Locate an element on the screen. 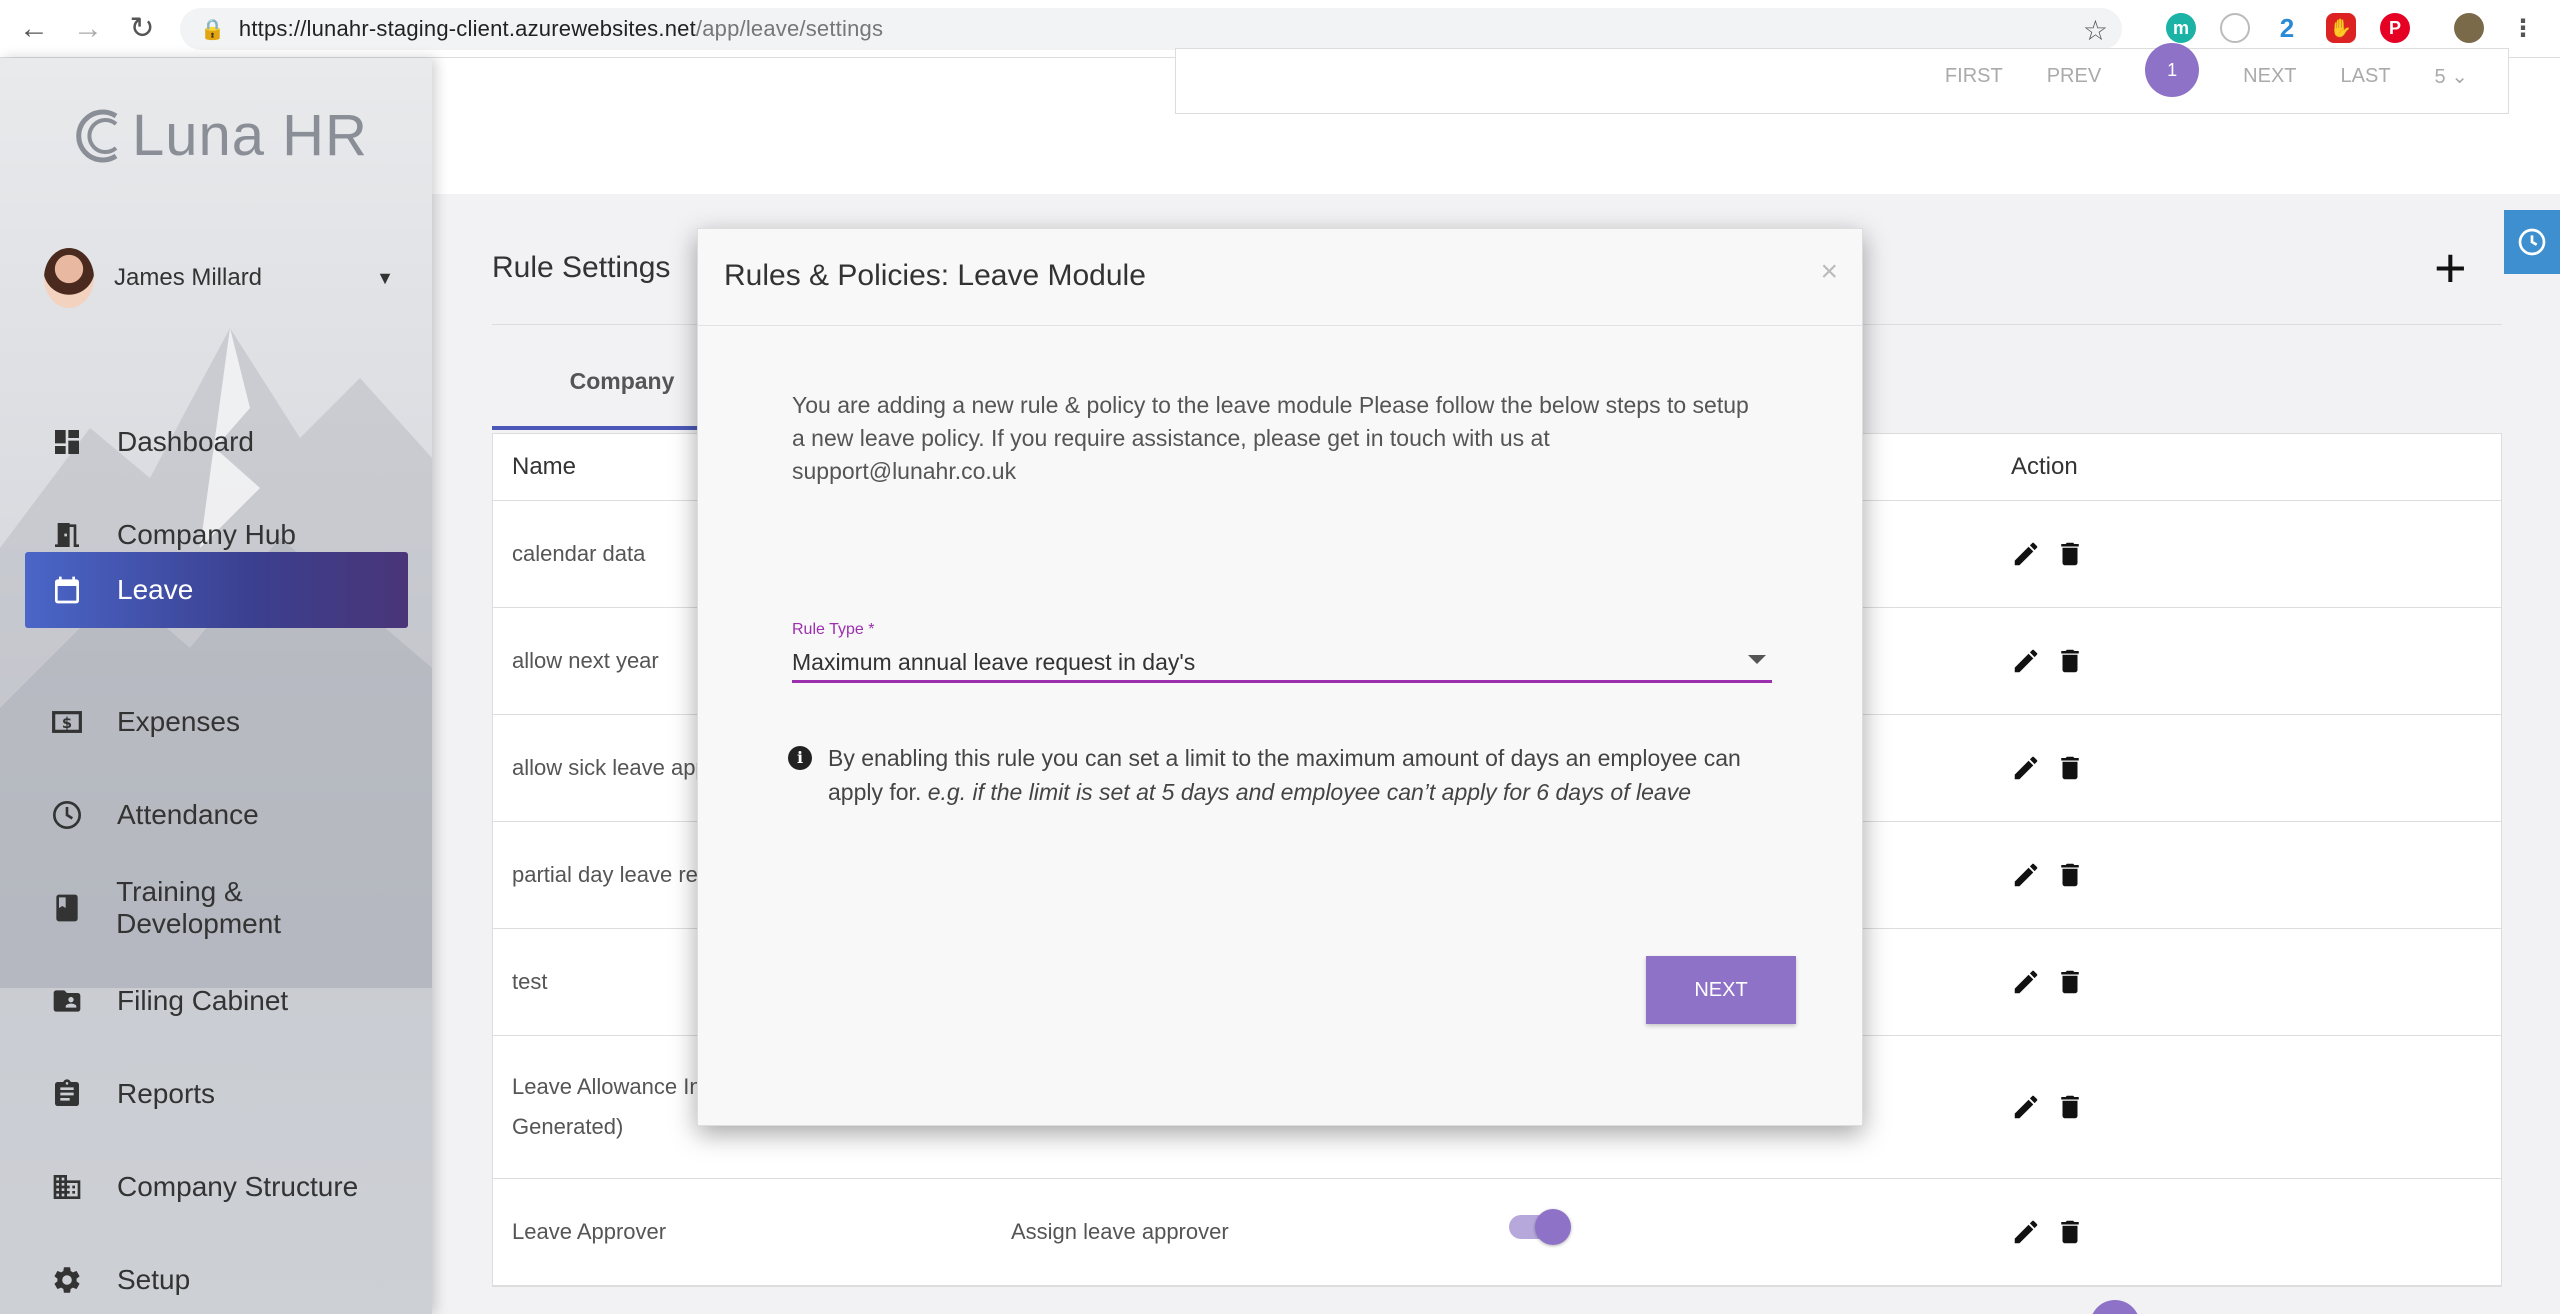  gear-icon is located at coordinates (67, 1280).